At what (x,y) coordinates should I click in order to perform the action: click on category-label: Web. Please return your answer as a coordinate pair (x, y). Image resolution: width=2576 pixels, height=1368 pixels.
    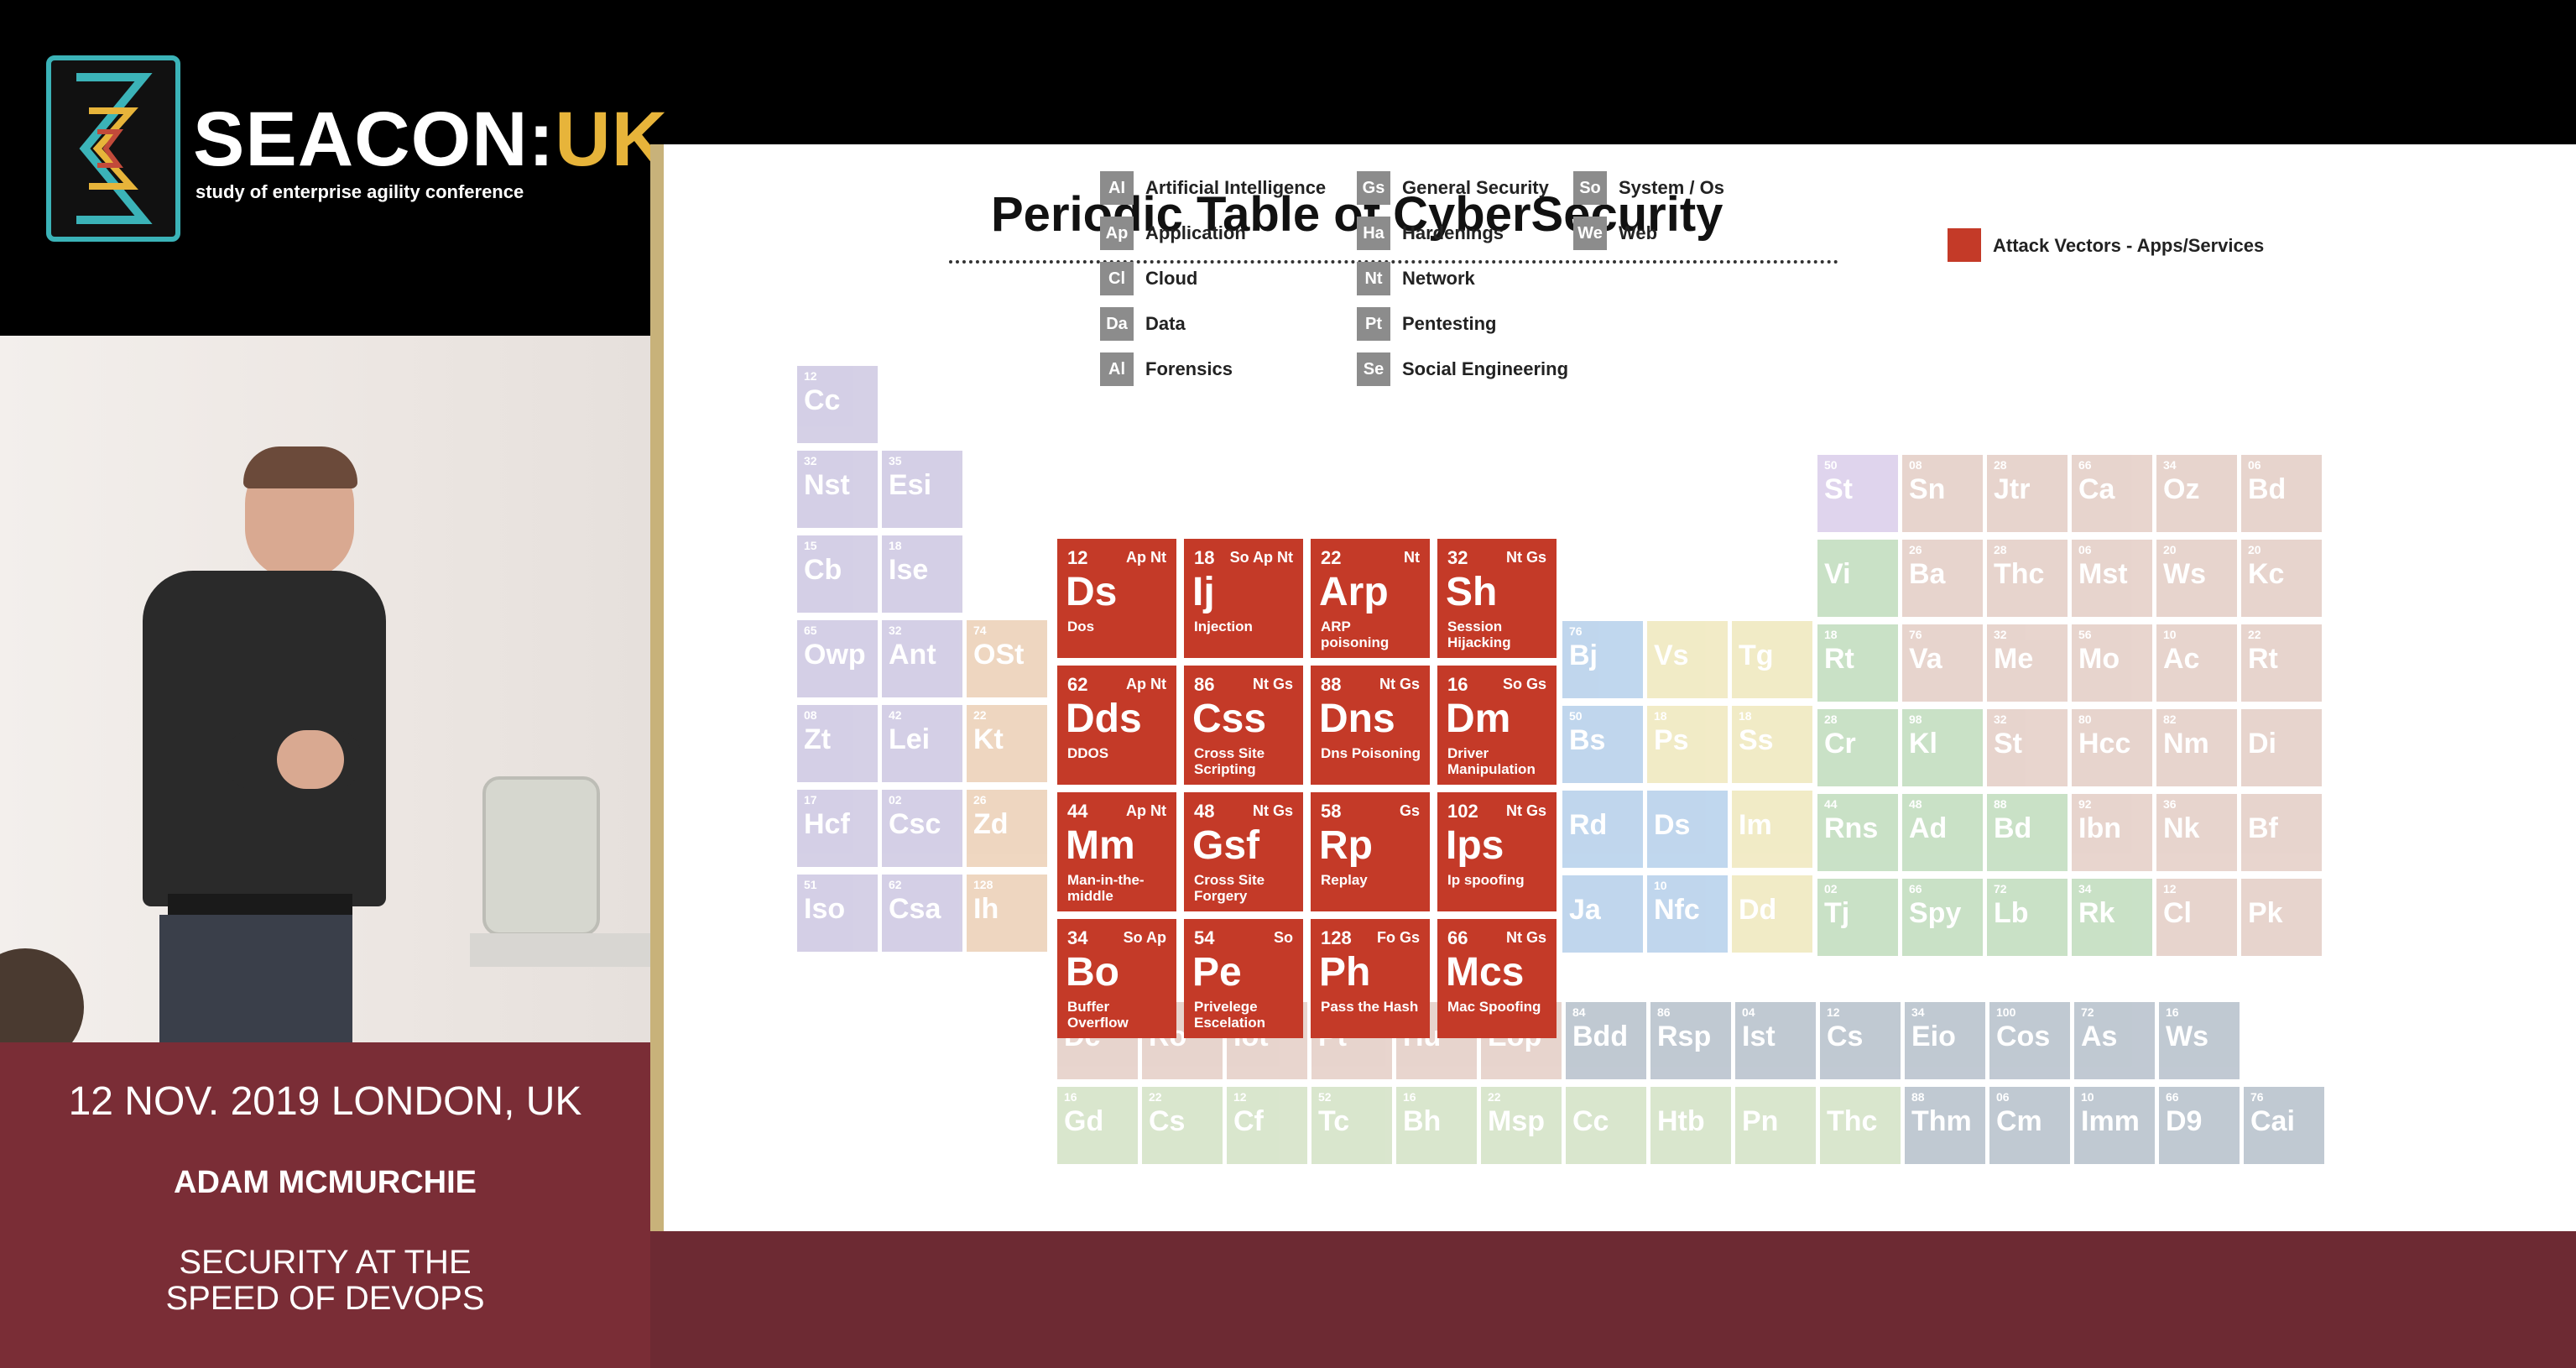
    Looking at the image, I should click on (1638, 232).